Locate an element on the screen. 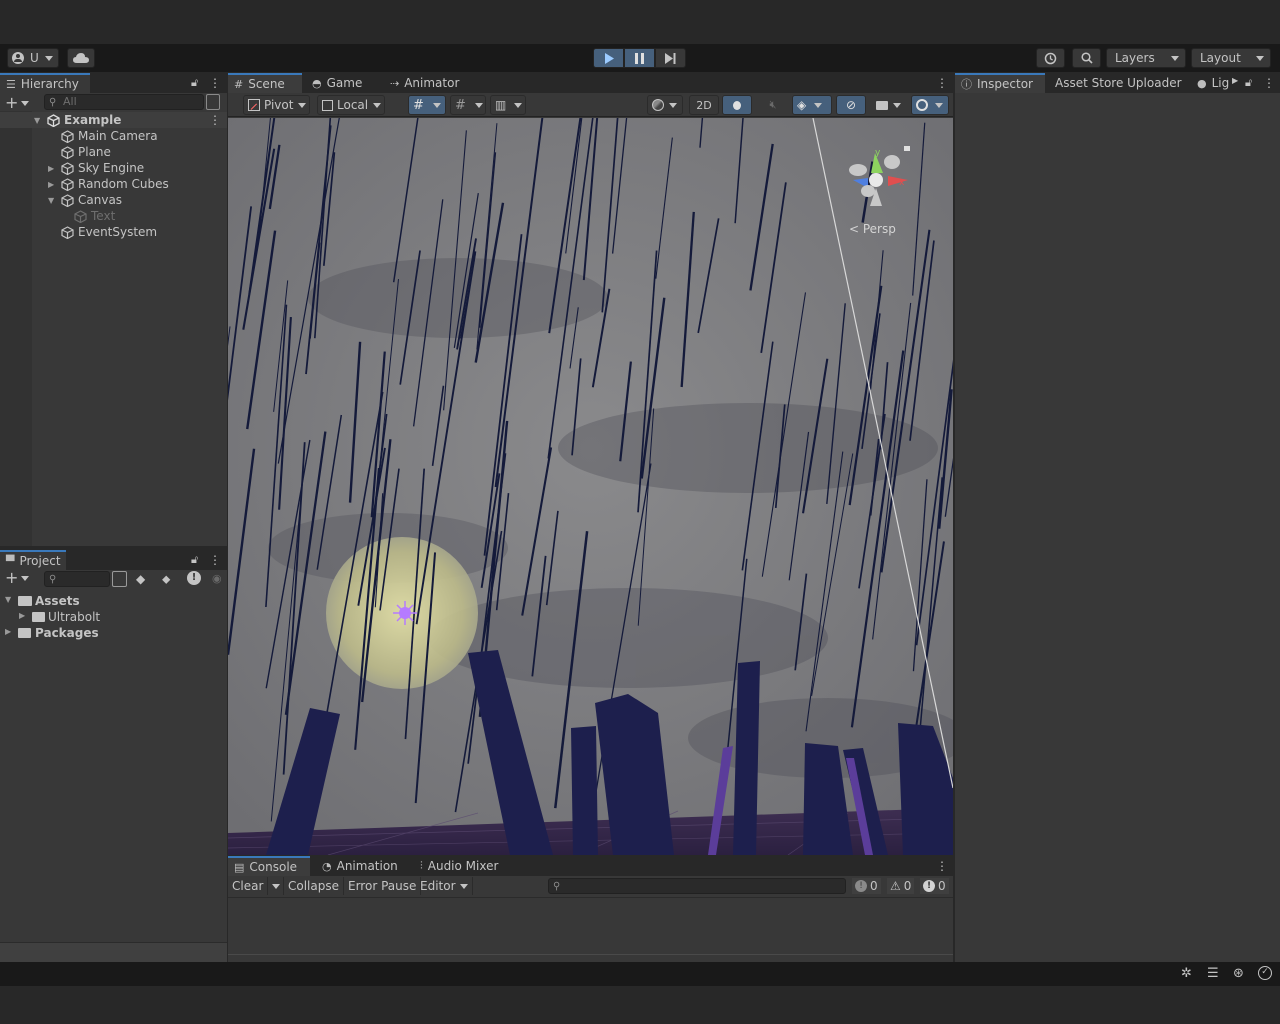  persp-label: < Persp is located at coordinates (872, 229).